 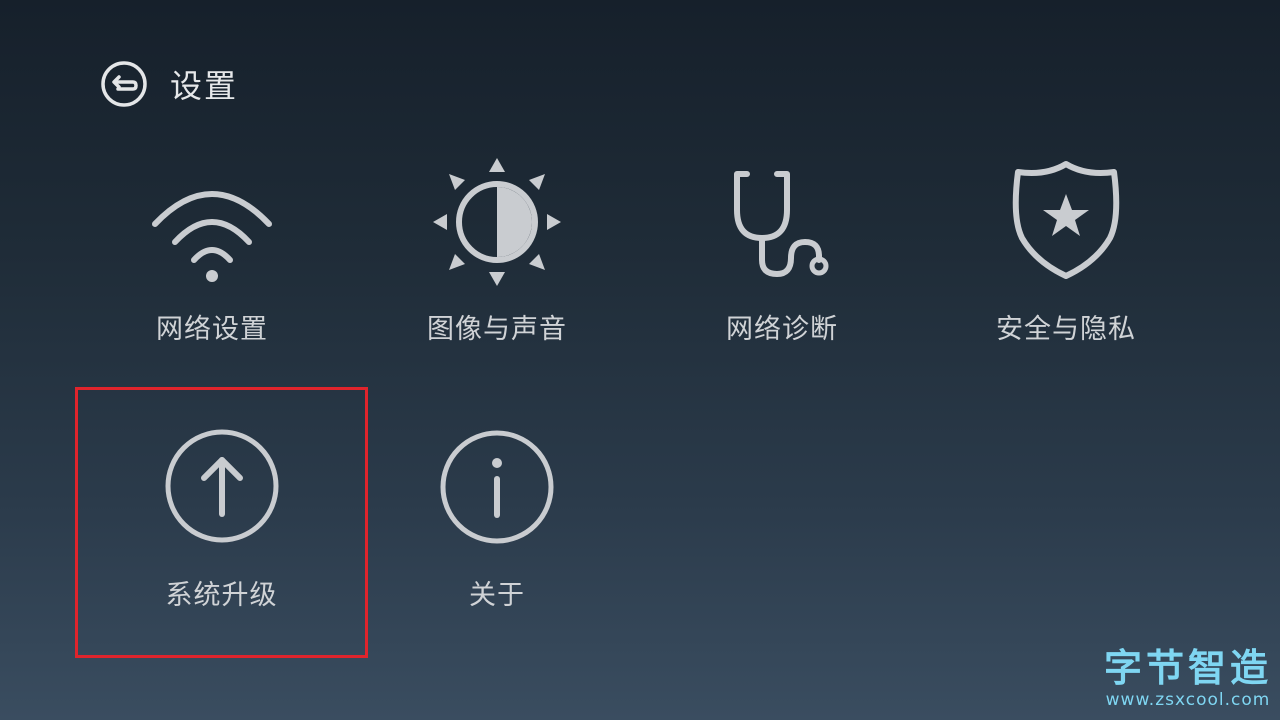 I want to click on tile-security-privacy: 安全与隐私, so click(x=1066, y=281).